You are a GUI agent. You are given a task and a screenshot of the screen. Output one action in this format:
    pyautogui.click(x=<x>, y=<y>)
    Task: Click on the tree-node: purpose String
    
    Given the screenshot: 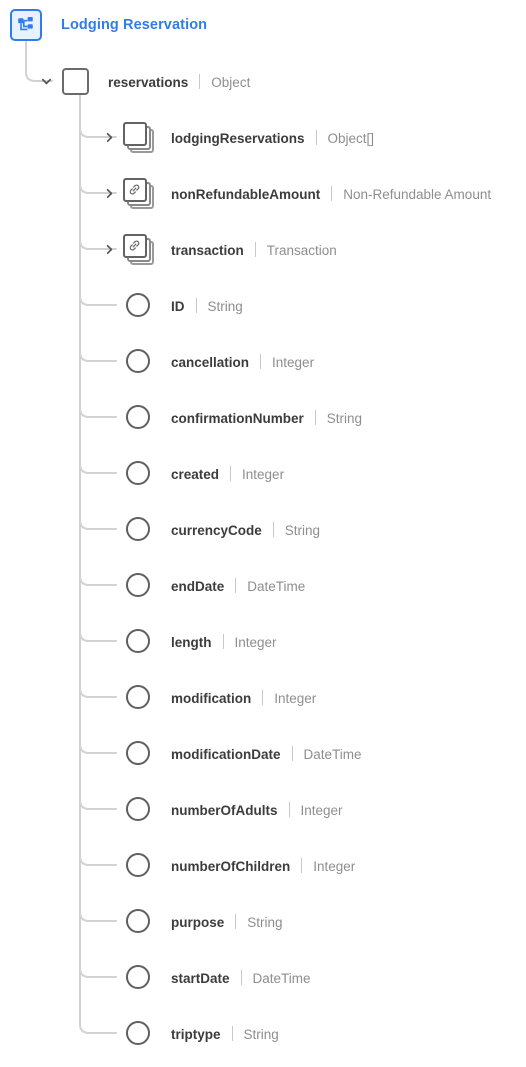 What is the action you would take?
    pyautogui.click(x=193, y=921)
    